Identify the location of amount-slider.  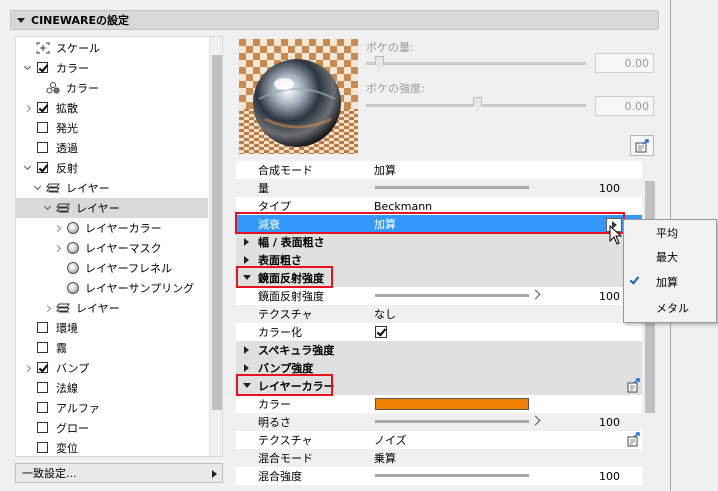
(452, 187).